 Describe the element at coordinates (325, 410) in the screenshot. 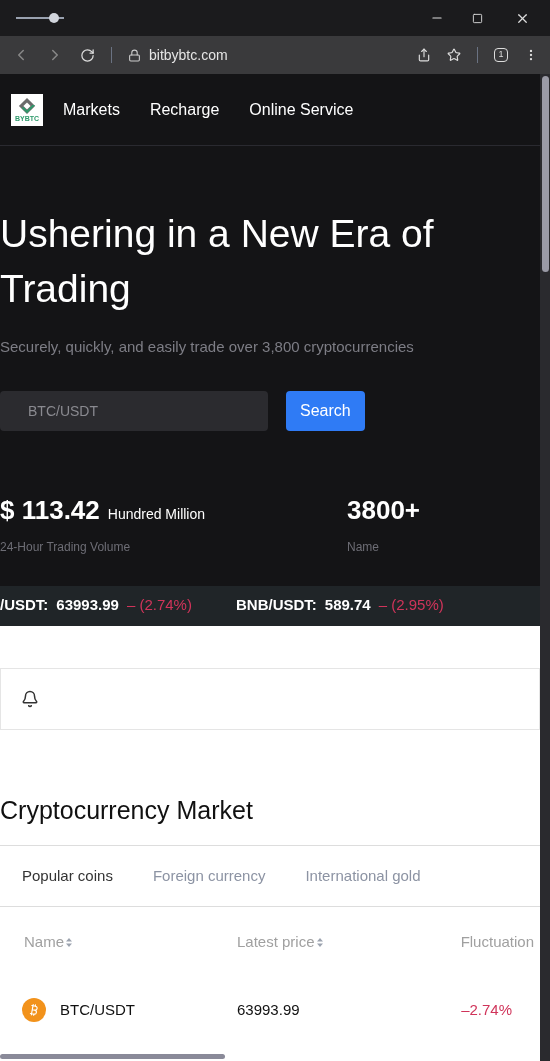

I see `search-button: Search` at that location.